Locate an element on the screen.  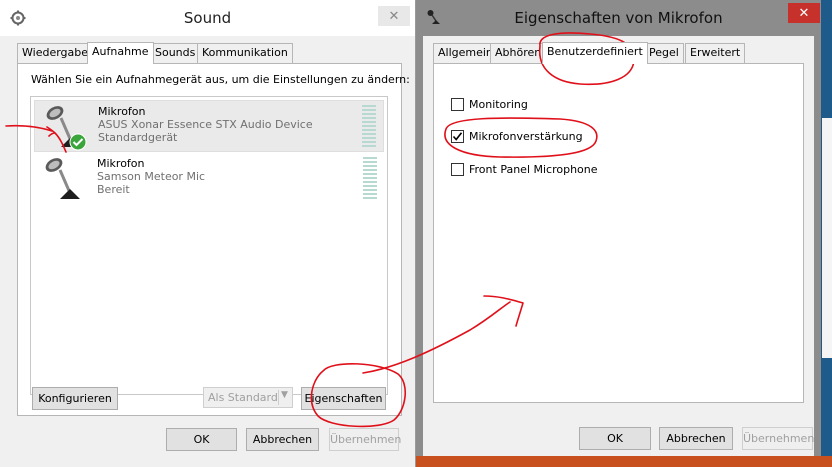
tab-abhoeren: Abhören is located at coordinates (518, 53).